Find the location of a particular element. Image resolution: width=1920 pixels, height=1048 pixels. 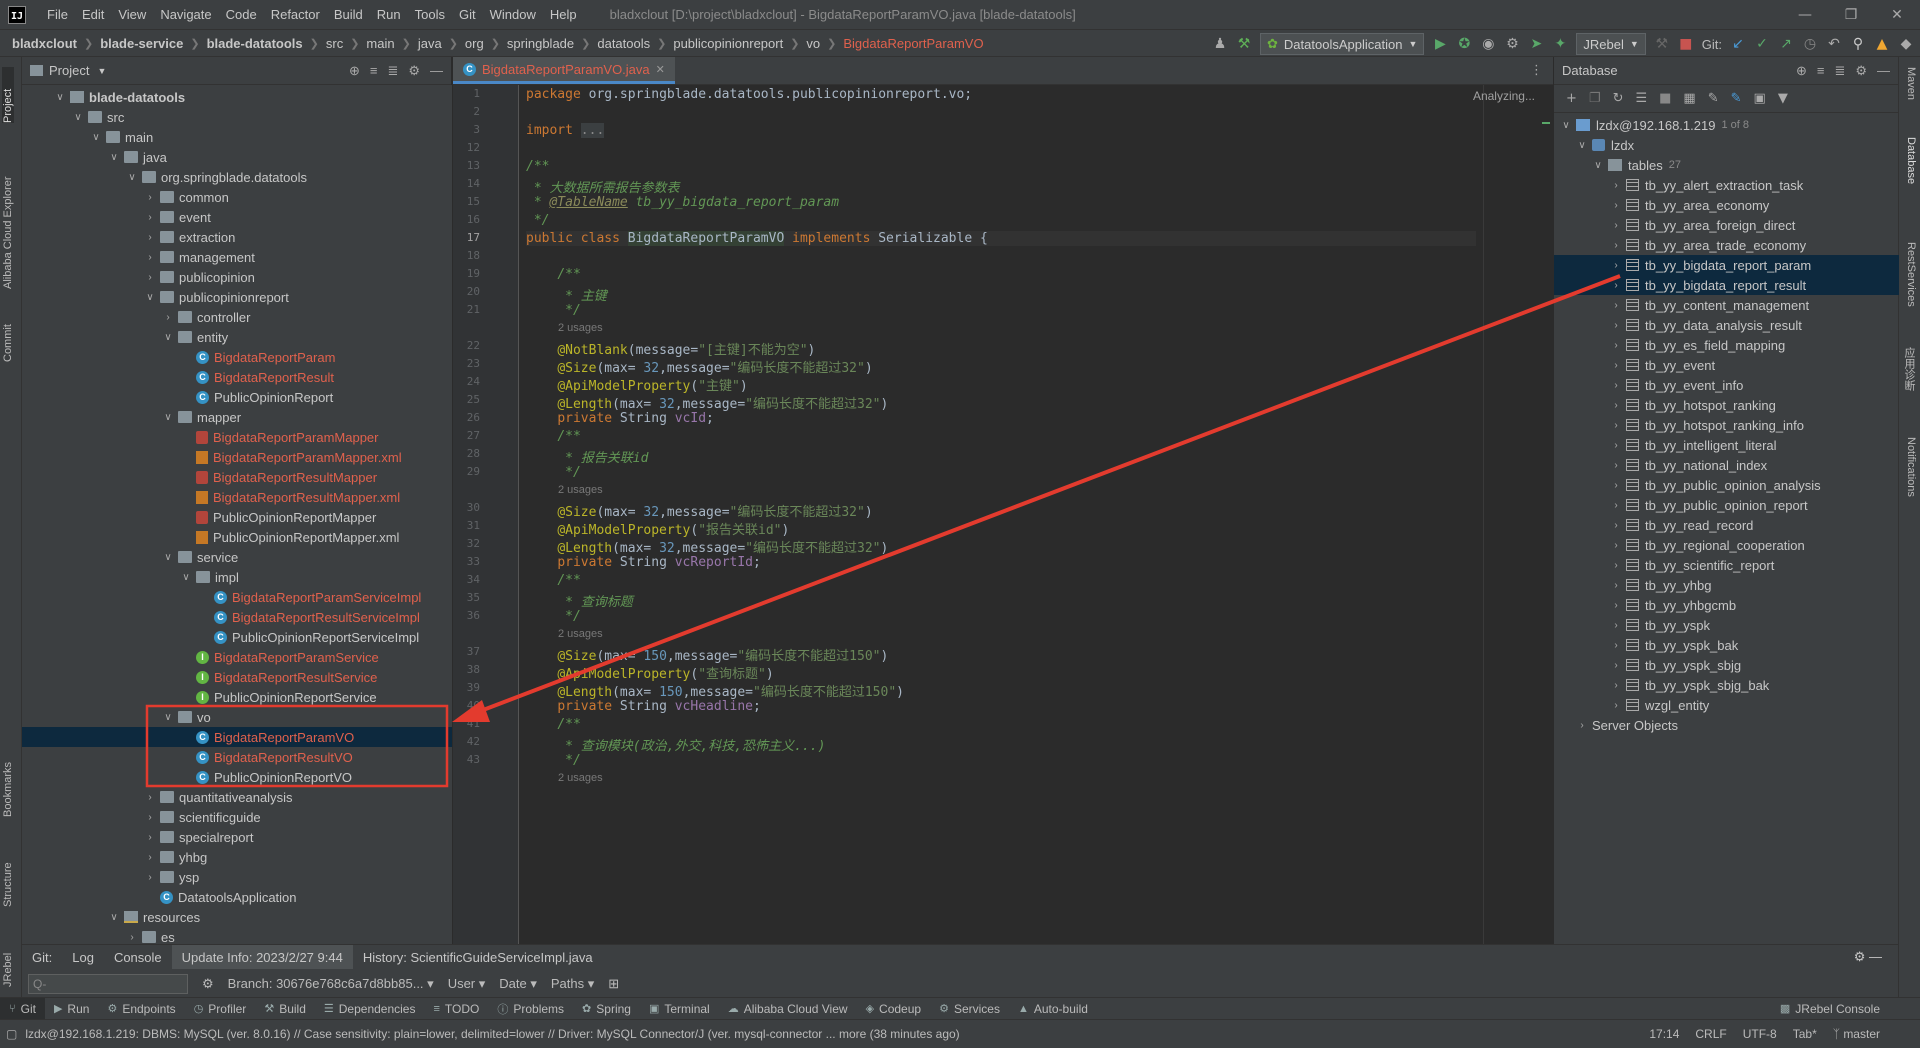

code-line: @Length(max= 32,message="编码长度不能超过32") is located at coordinates (707, 546).